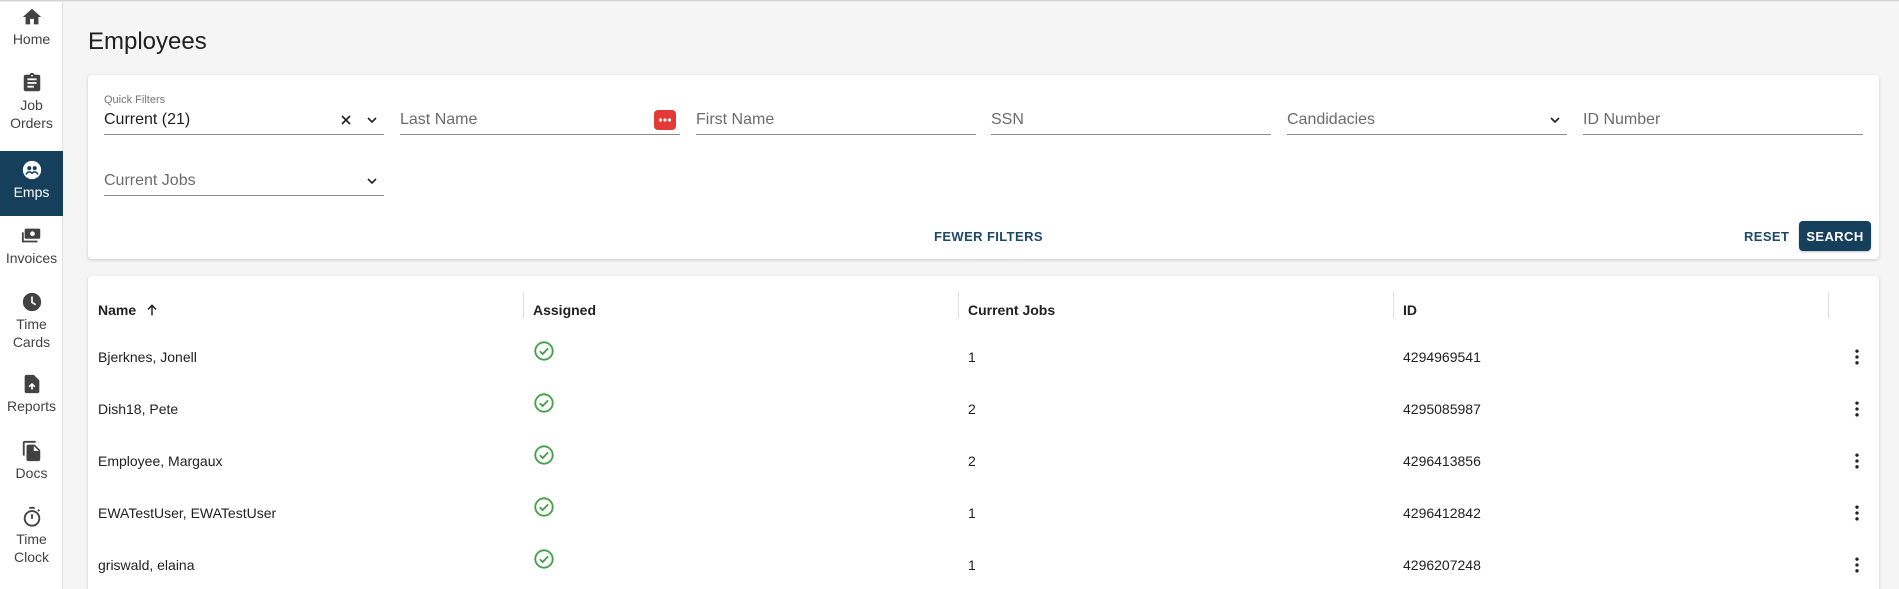 The height and width of the screenshot is (589, 1899). I want to click on id-number-field: ID Number, so click(1723, 117).